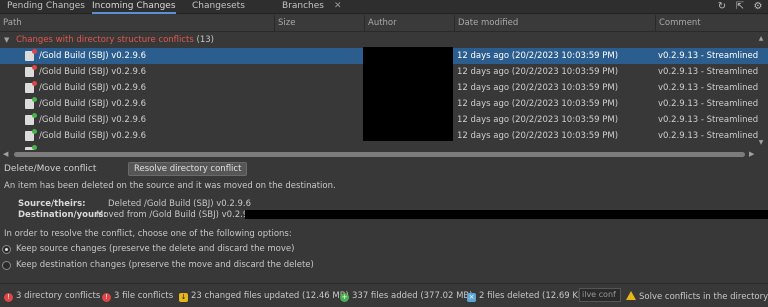 The image size is (768, 307). I want to click on column-header-row: Path Size Author Date modified Comment, so click(384, 23).